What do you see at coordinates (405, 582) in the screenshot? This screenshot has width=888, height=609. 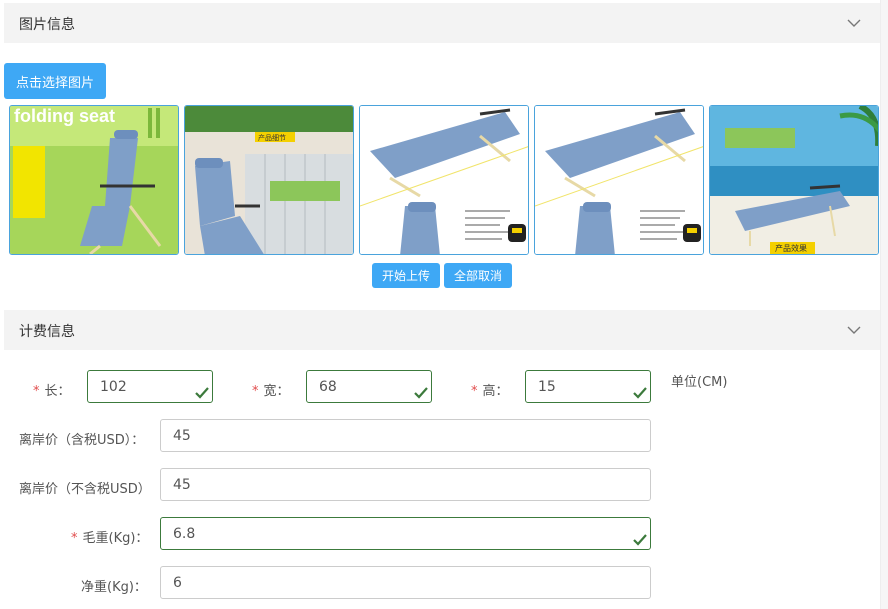 I see `net-weight-input: 6` at bounding box center [405, 582].